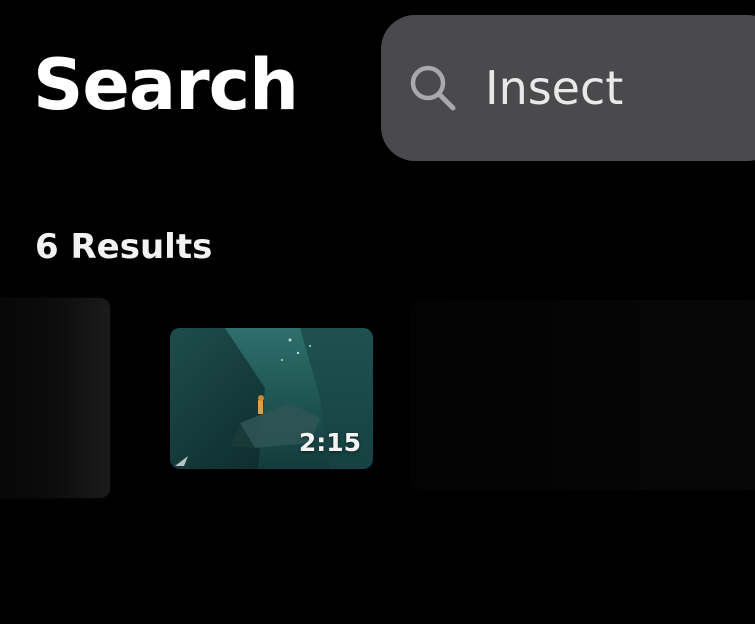 The image size is (755, 624). I want to click on page-title: Search, so click(166, 85).